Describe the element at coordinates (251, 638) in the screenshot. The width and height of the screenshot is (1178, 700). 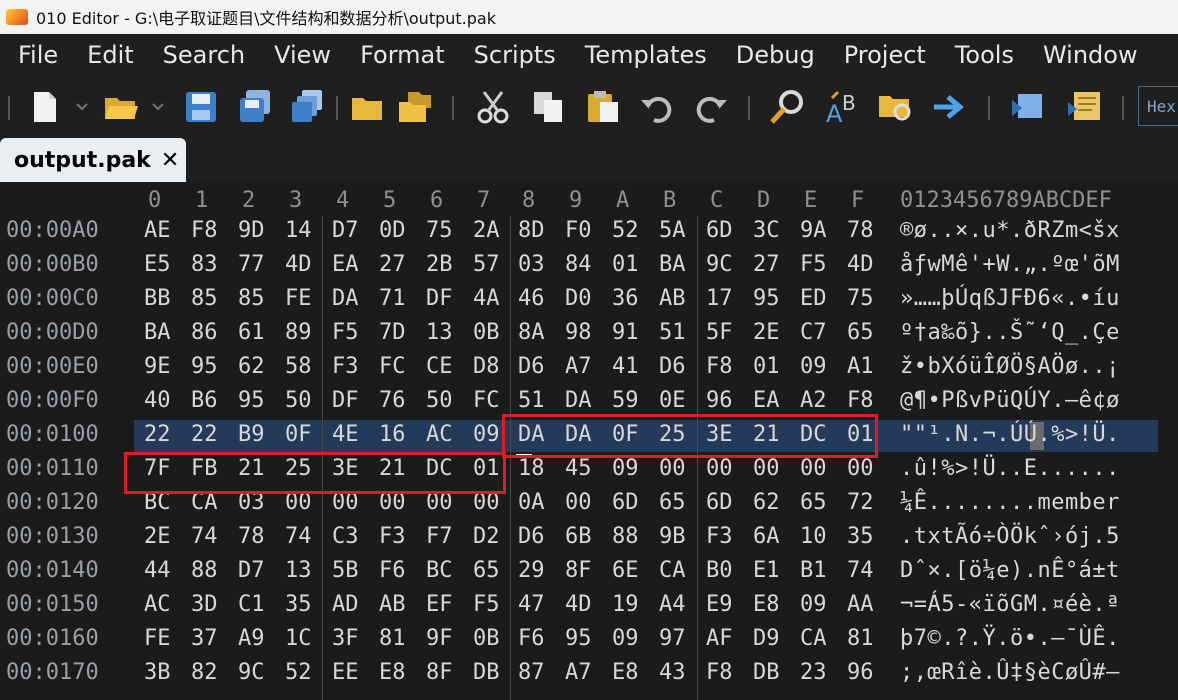
I see `hex-byte: A9` at that location.